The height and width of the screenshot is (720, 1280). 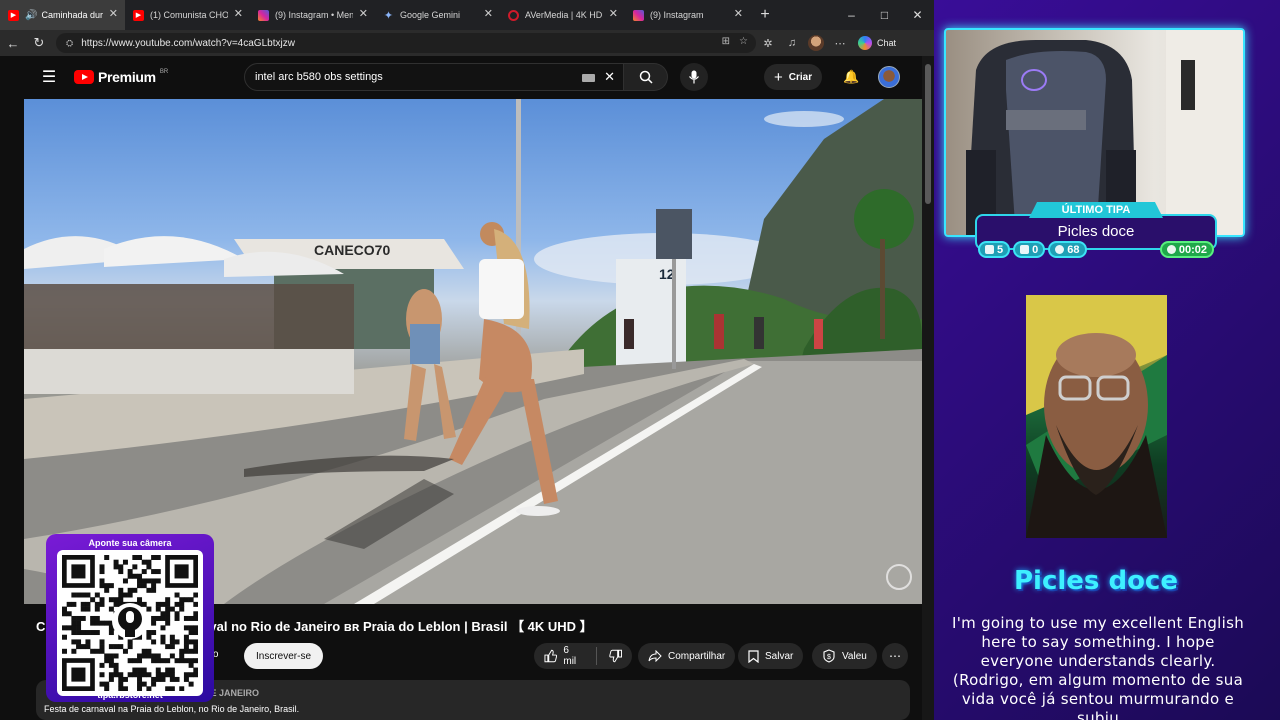 I want to click on qr-code, so click(x=130, y=623).